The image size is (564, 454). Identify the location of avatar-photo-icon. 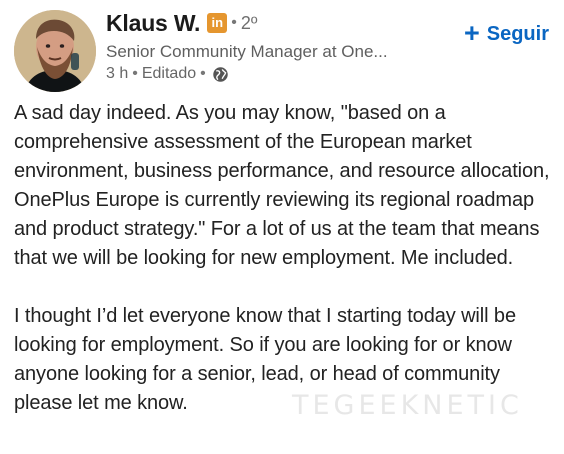
(55, 51).